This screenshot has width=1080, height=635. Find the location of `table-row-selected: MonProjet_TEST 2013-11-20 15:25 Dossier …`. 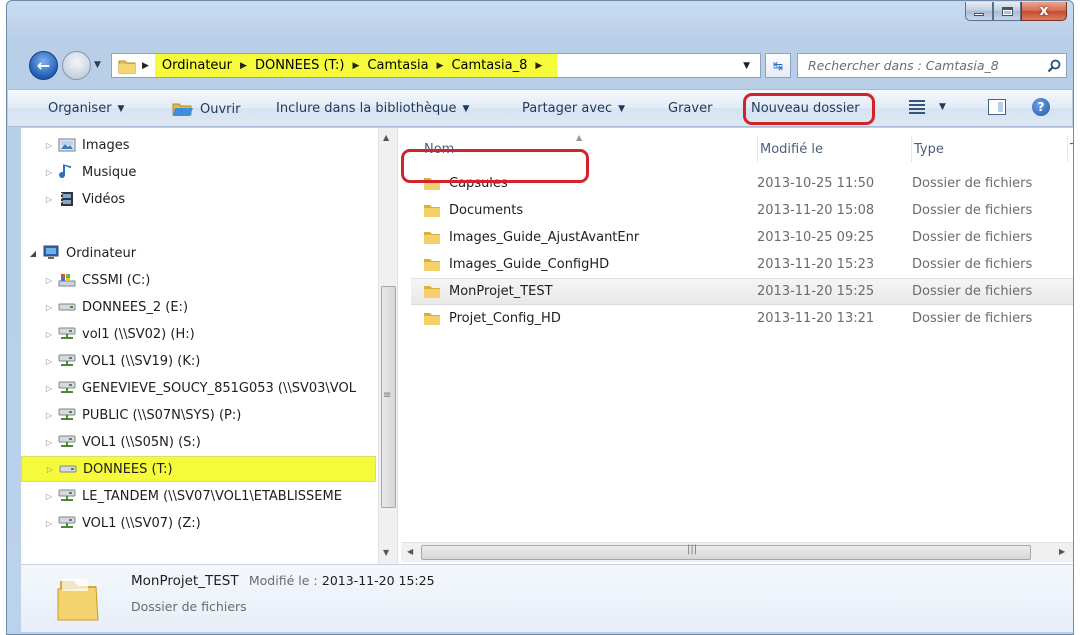

table-row-selected: MonProjet_TEST 2013-11-20 15:25 Dossier … is located at coordinates (742, 291).